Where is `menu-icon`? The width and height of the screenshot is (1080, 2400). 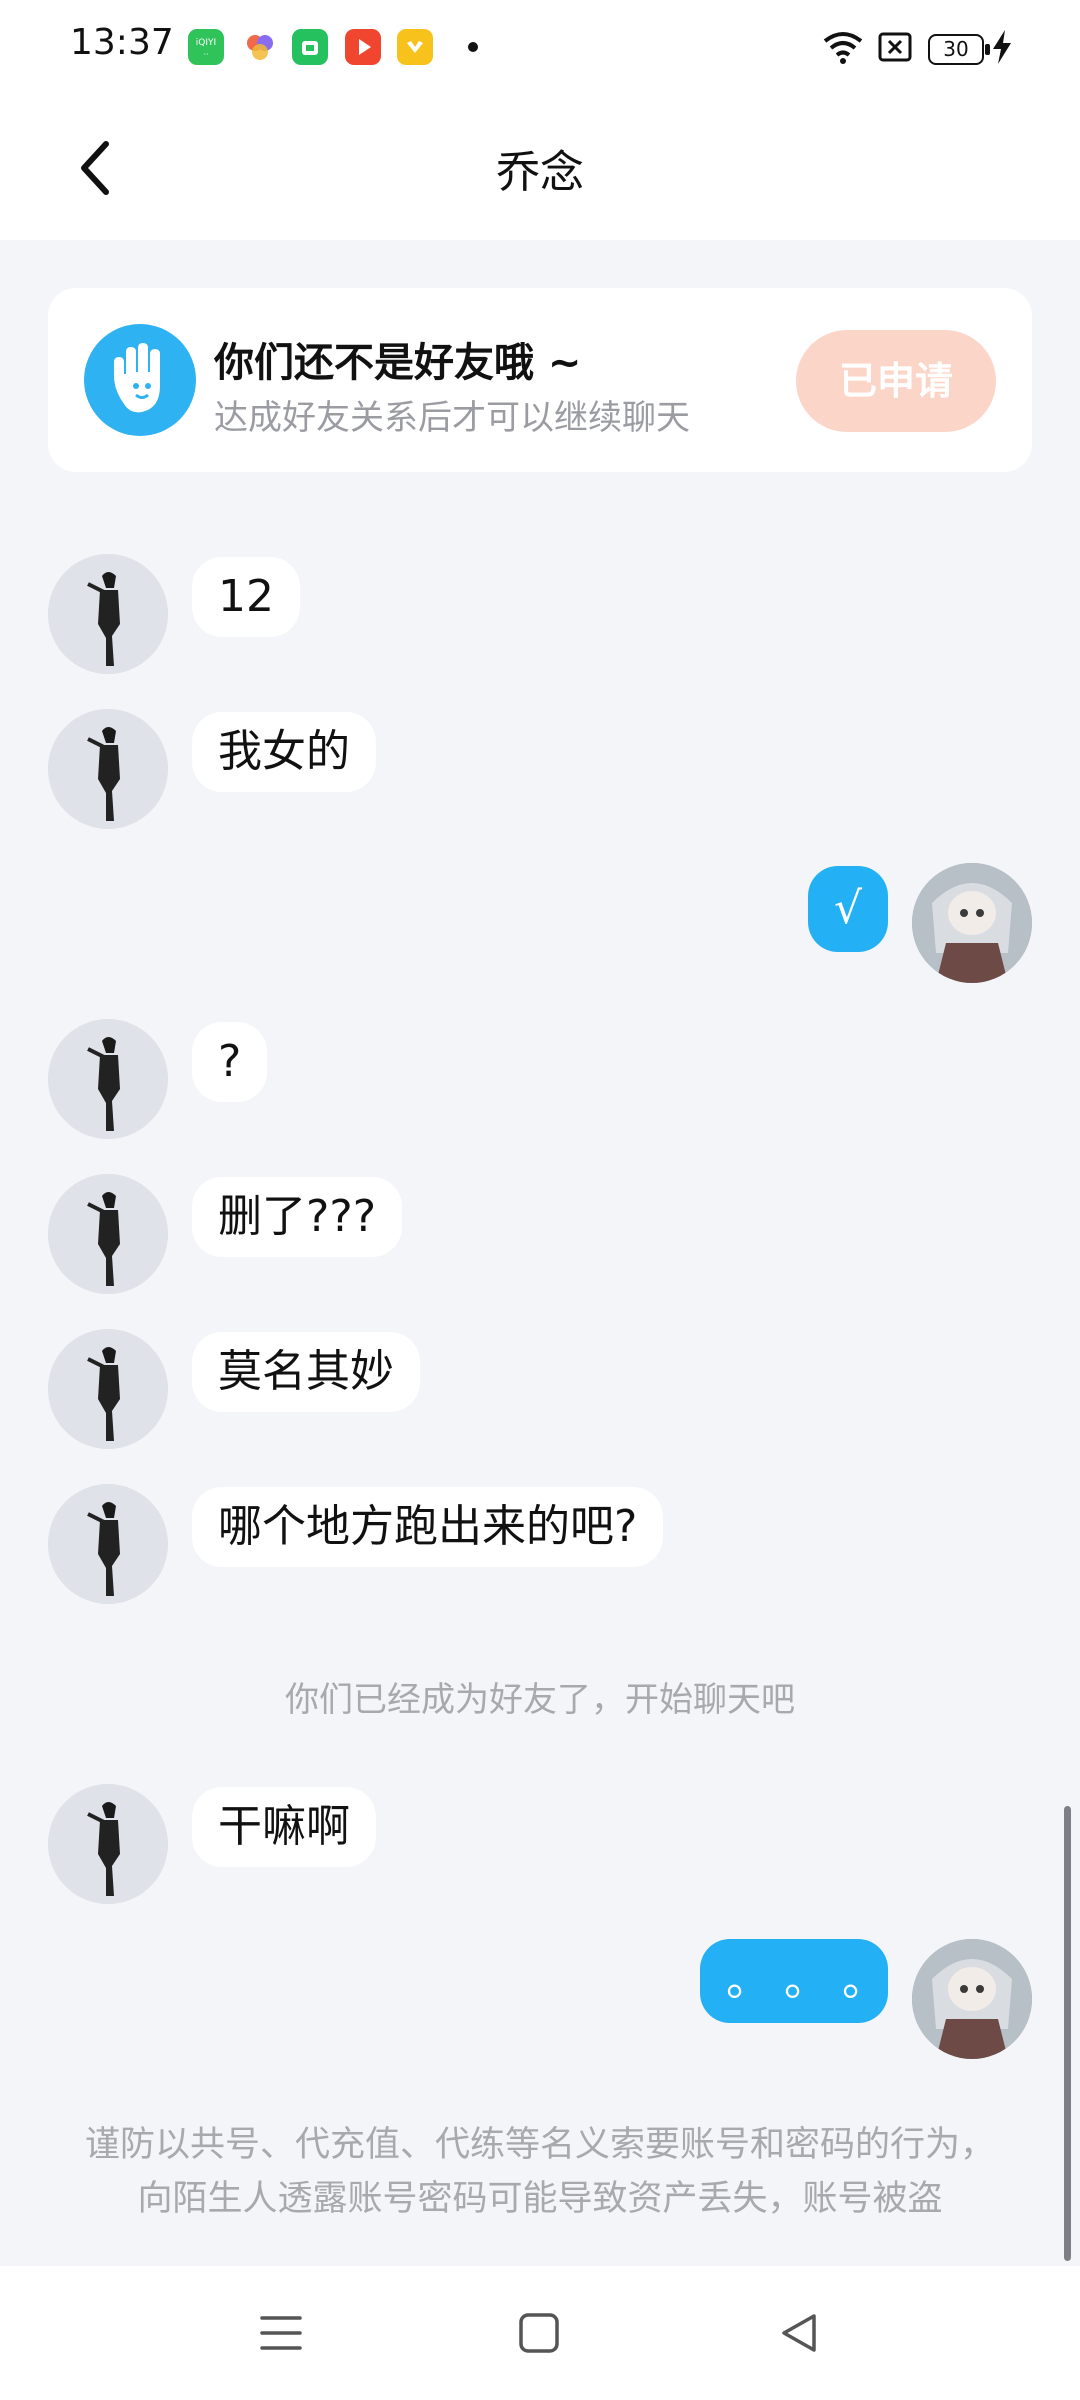 menu-icon is located at coordinates (281, 2333).